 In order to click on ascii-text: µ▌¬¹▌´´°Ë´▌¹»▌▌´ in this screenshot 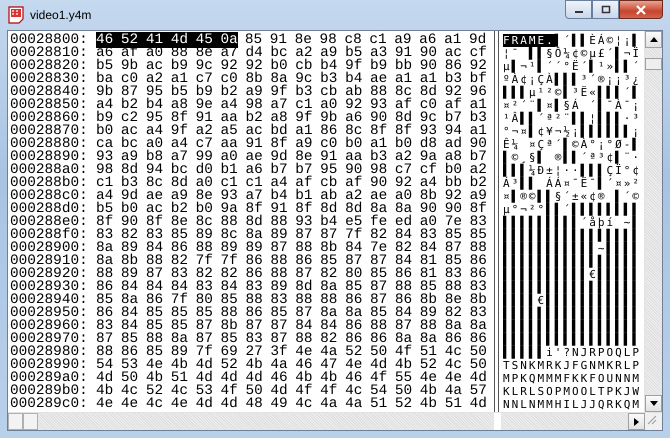, I will do `click(572, 66)`.